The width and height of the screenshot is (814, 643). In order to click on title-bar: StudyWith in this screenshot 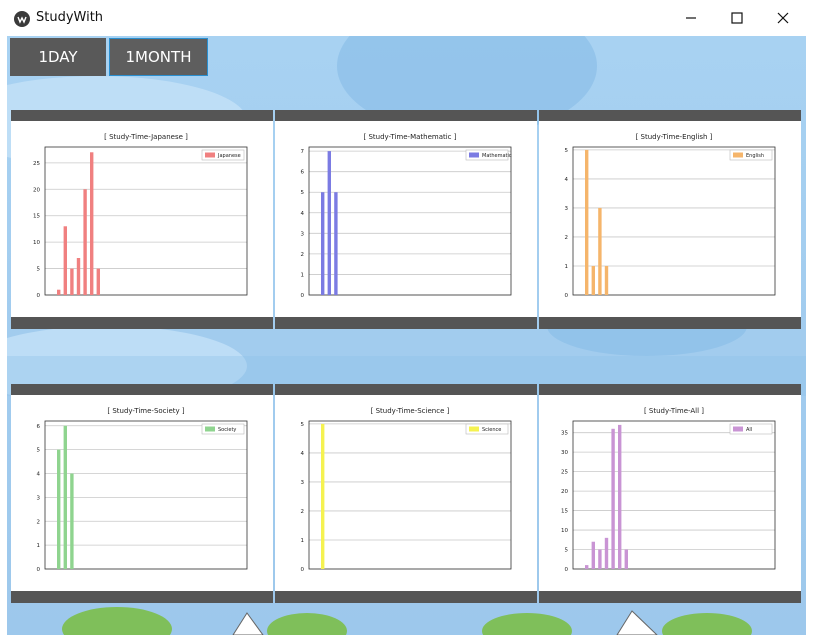, I will do `click(407, 18)`.